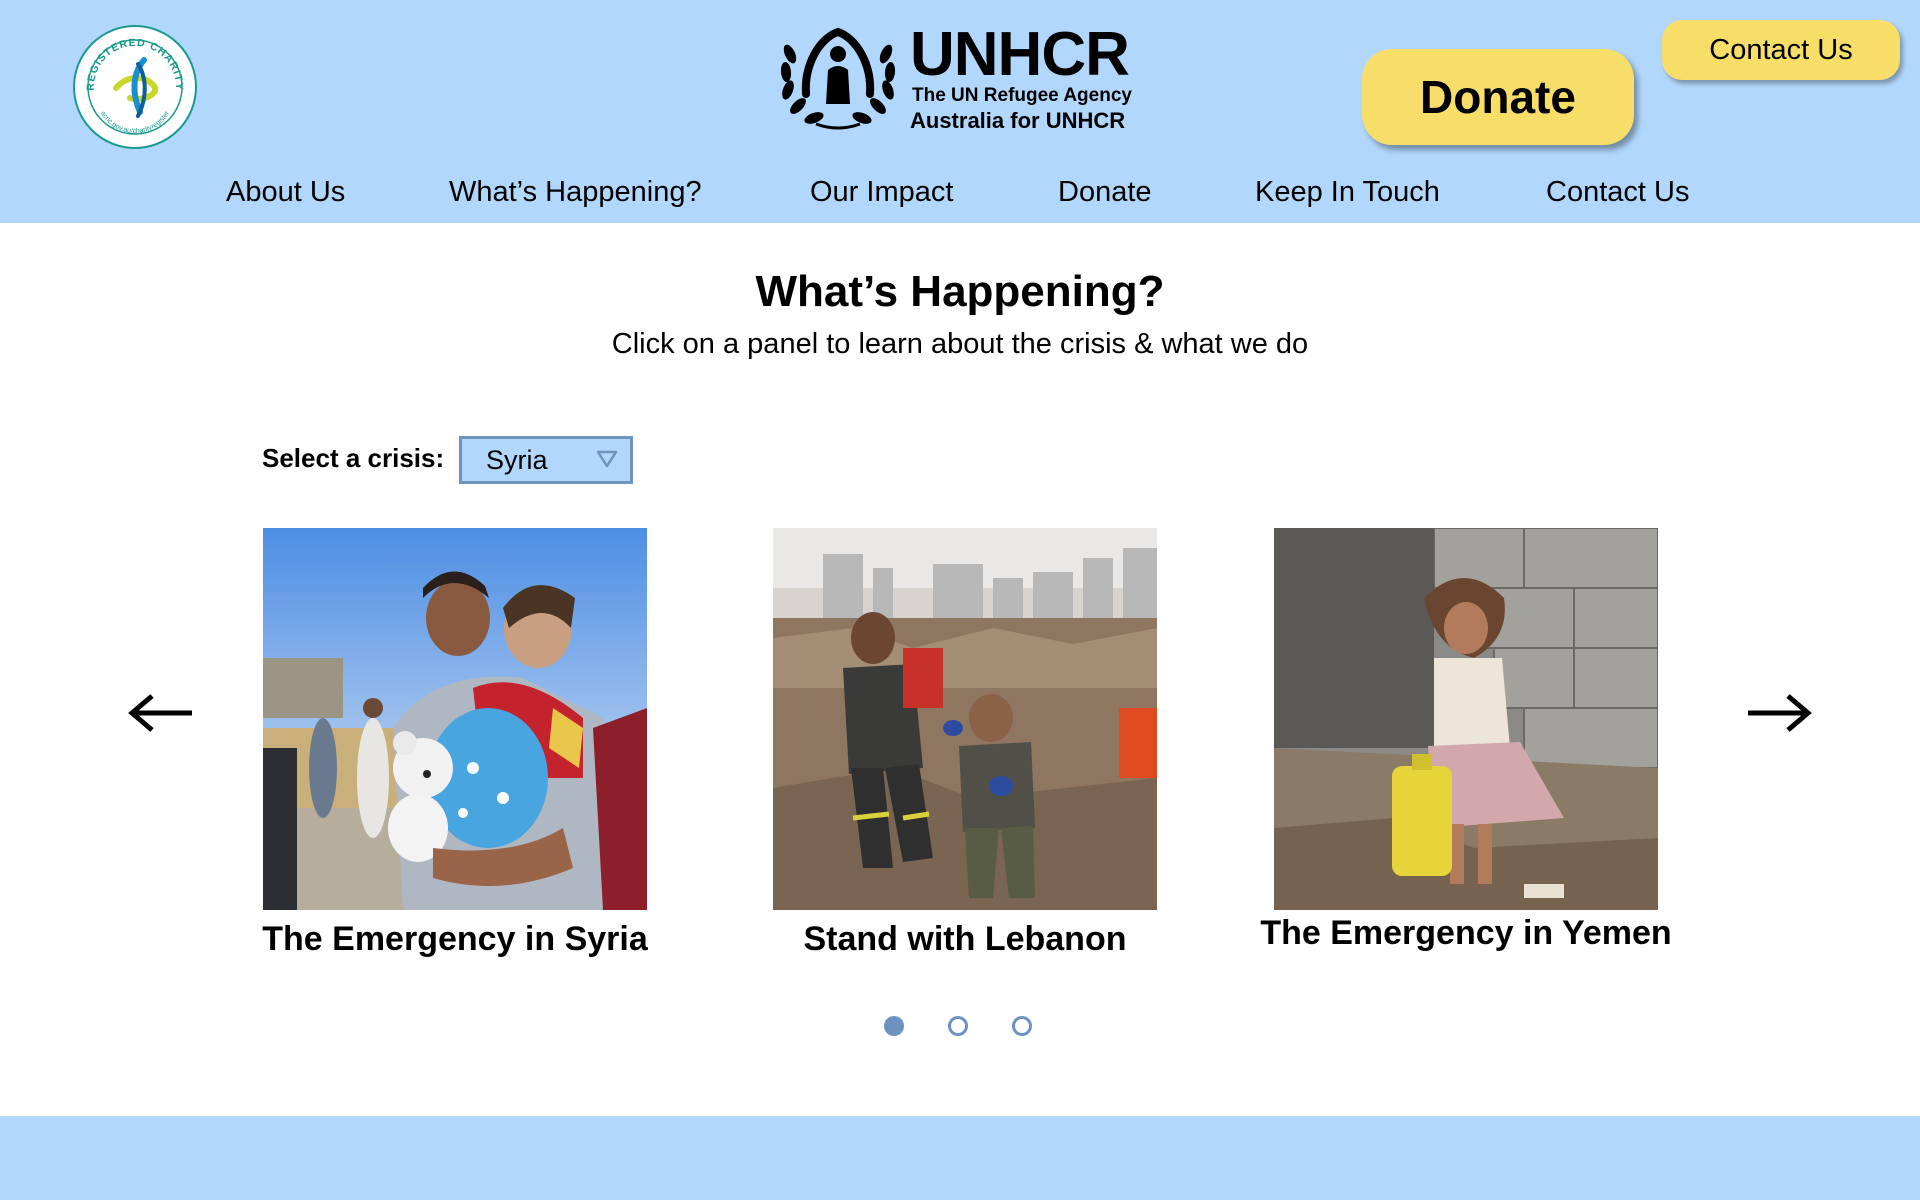 The width and height of the screenshot is (1920, 1200). What do you see at coordinates (353, 458) in the screenshot?
I see `crisis-select-label: Select a crisis:` at bounding box center [353, 458].